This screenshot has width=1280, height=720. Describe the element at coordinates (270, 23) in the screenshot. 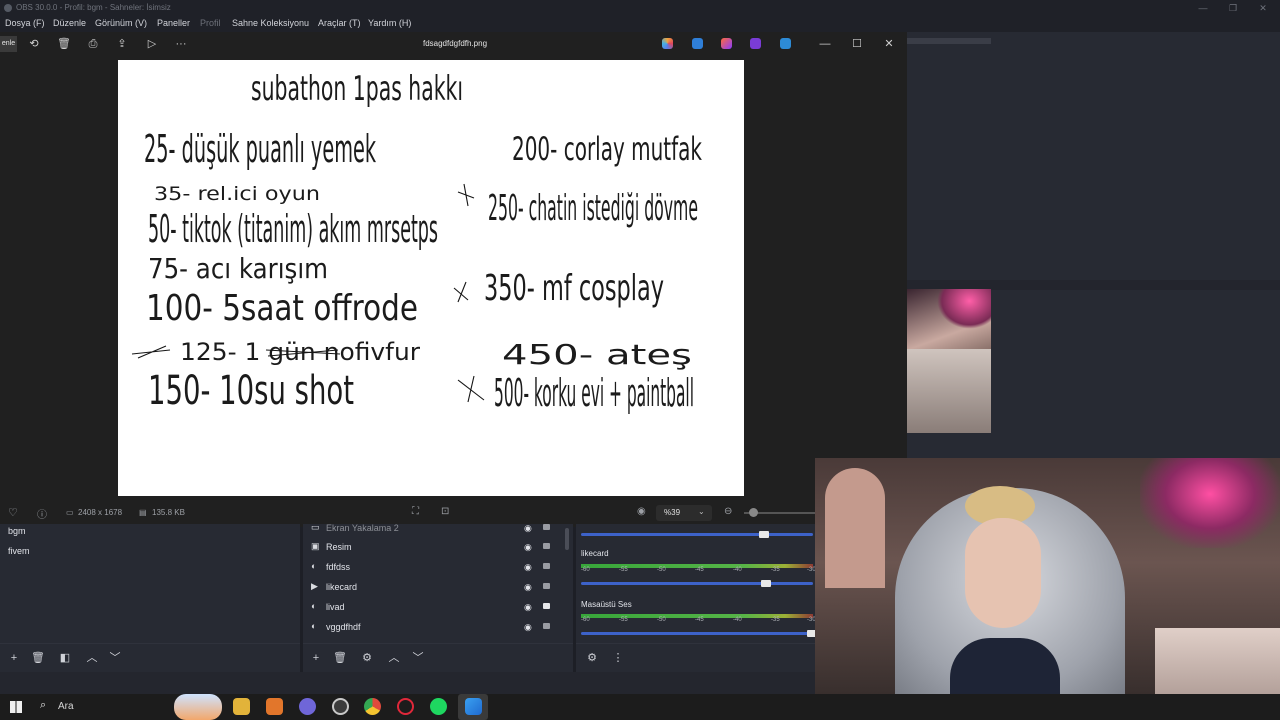

I see `menu-scene-collection: Sahne Koleksiyonu` at that location.